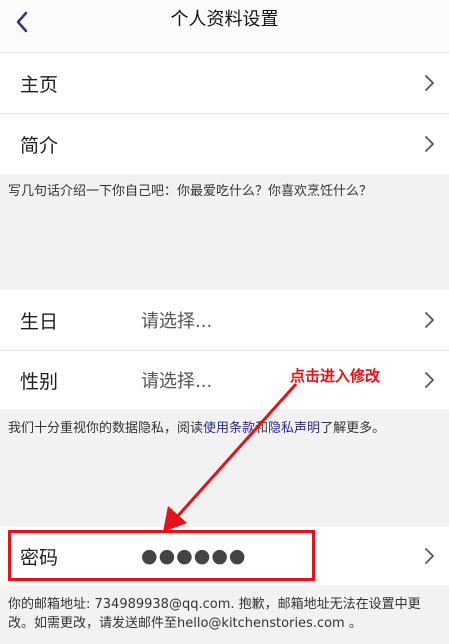 The height and width of the screenshot is (644, 449). Describe the element at coordinates (353, 428) in the screenshot. I see `privacy-text: 了解更多。` at that location.